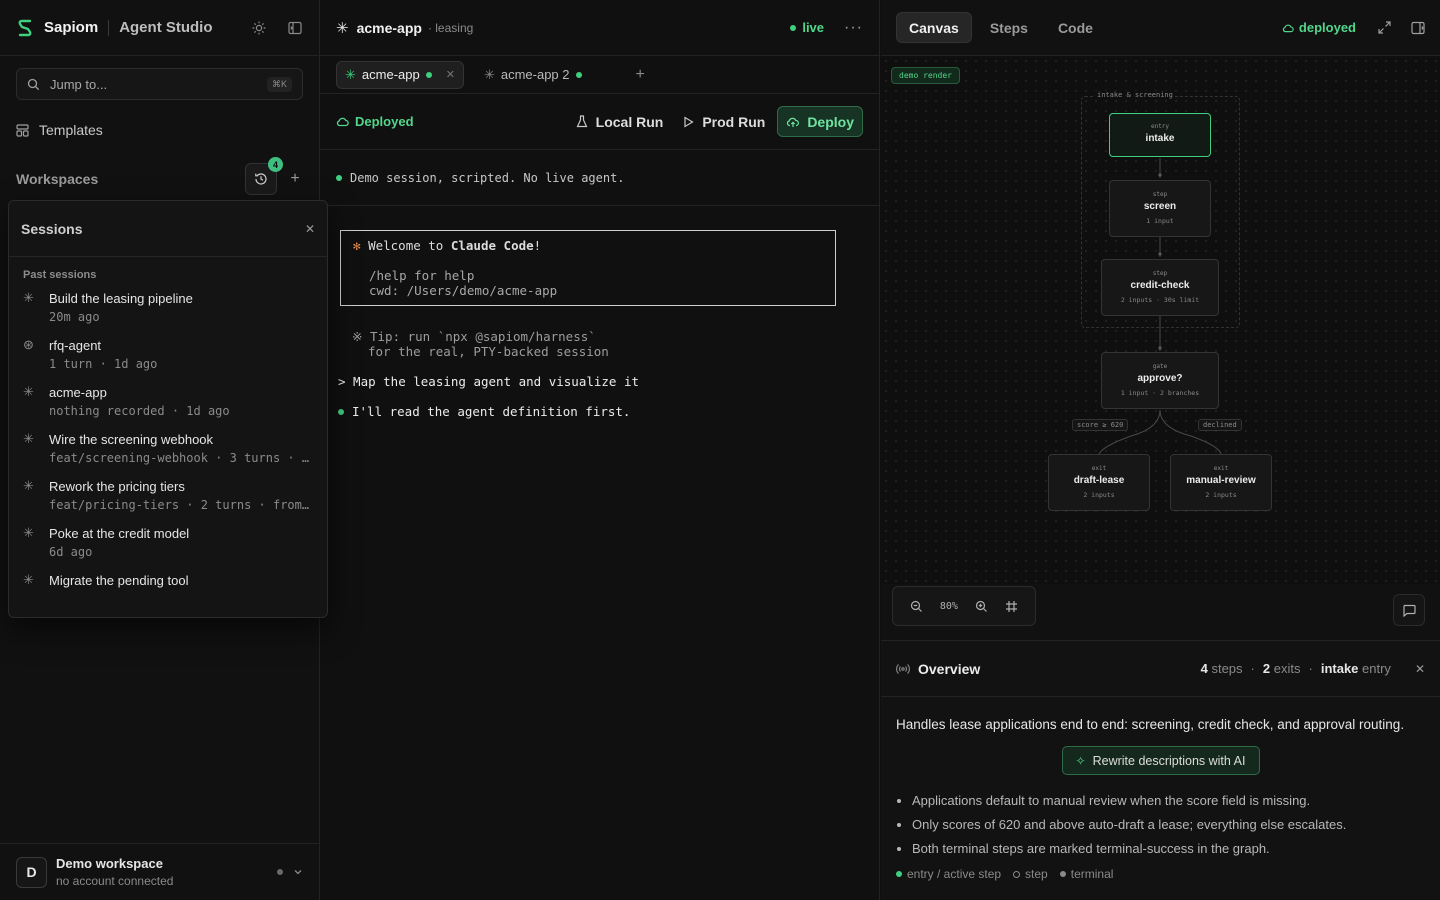 The height and width of the screenshot is (900, 1440). I want to click on deployed-label: Deployed, so click(384, 121).